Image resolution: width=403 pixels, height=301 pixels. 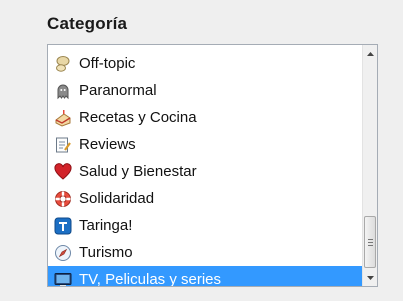 I want to click on list-item-taringa: Taringa!, so click(x=206, y=225).